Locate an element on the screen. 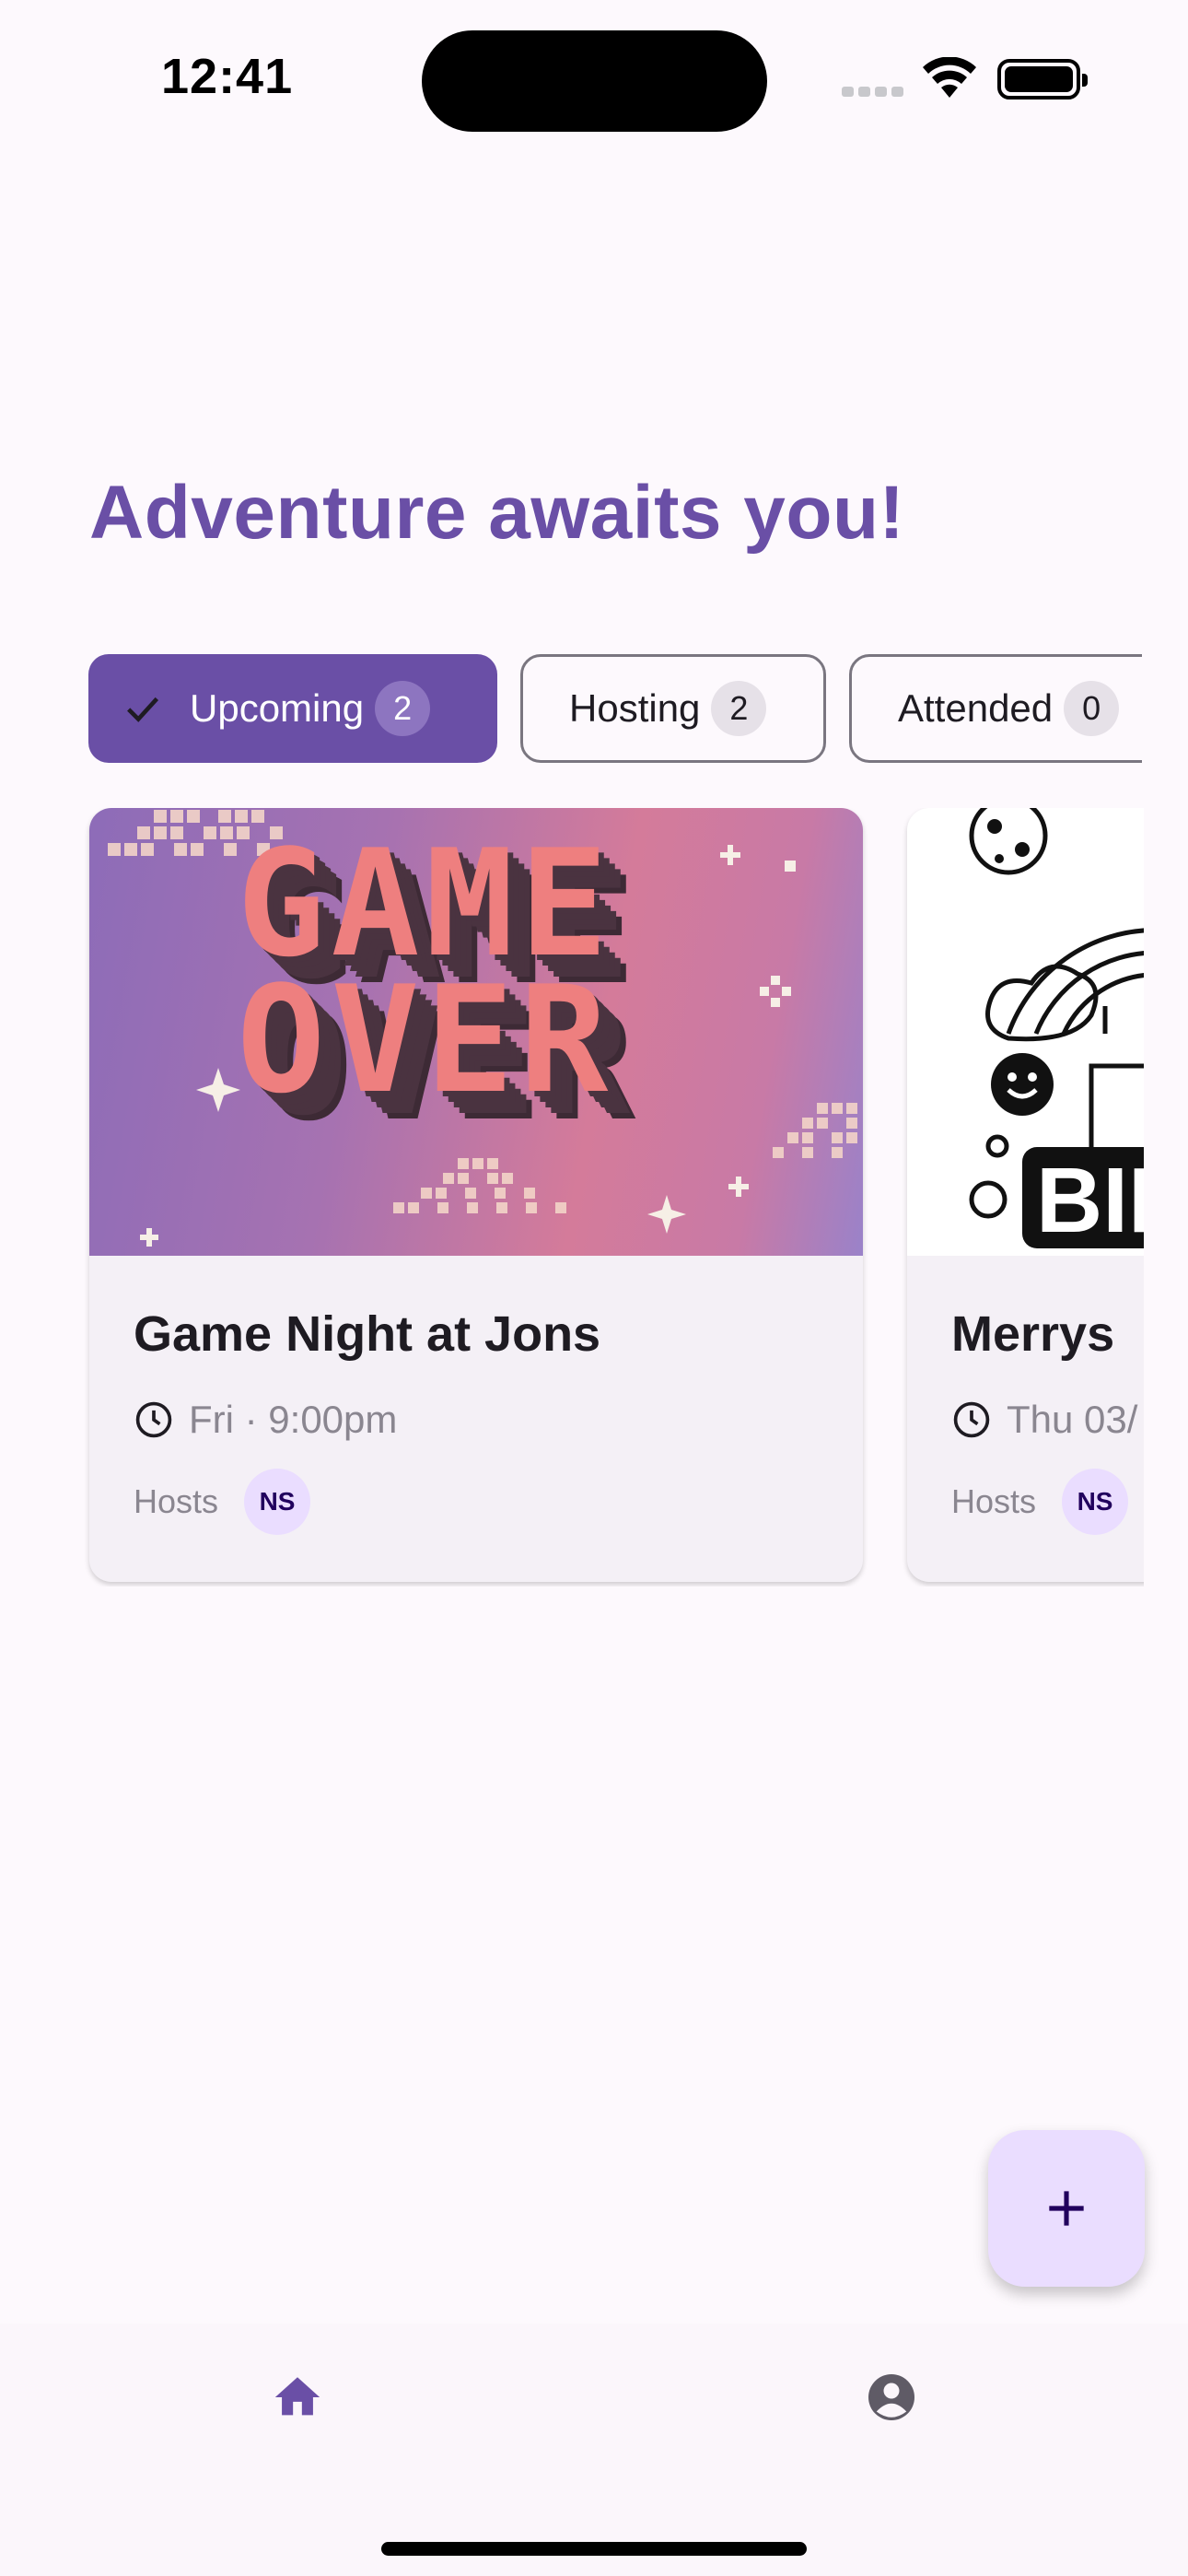 Image resolution: width=1188 pixels, height=2576 pixels. home-icon is located at coordinates (297, 2396).